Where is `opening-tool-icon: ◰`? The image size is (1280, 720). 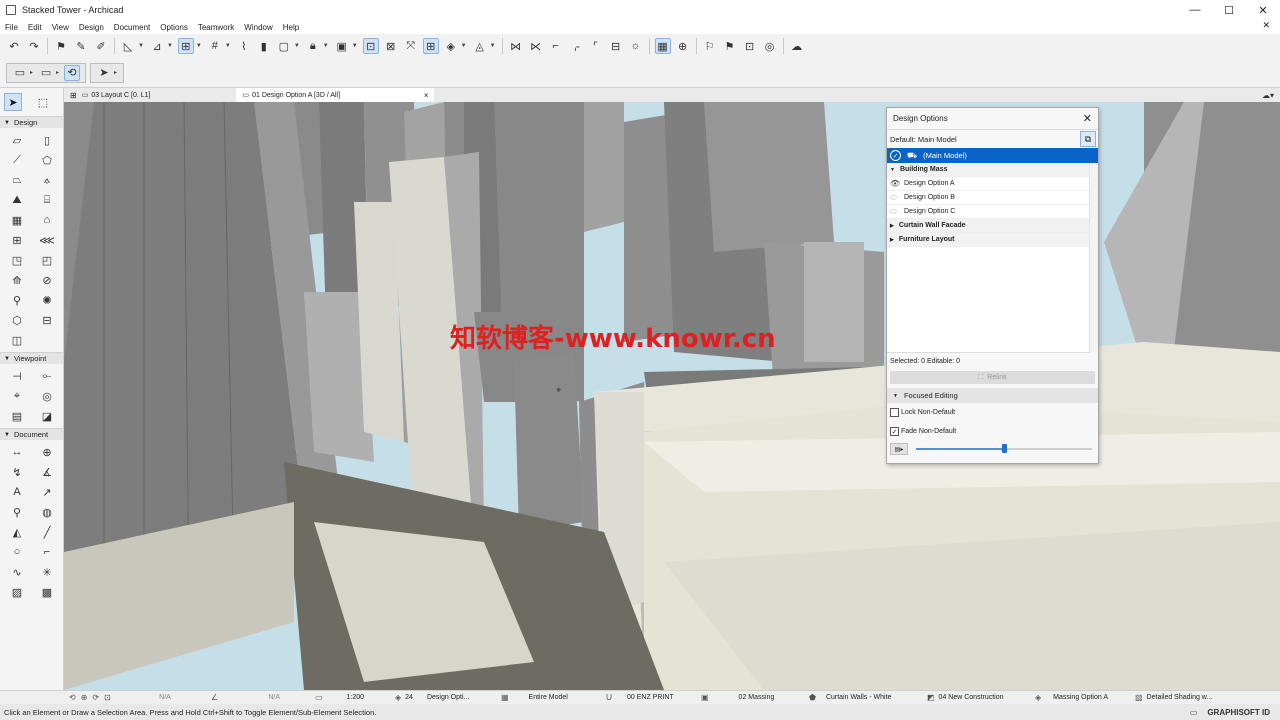
opening-tool-icon: ◰ is located at coordinates (47, 260).